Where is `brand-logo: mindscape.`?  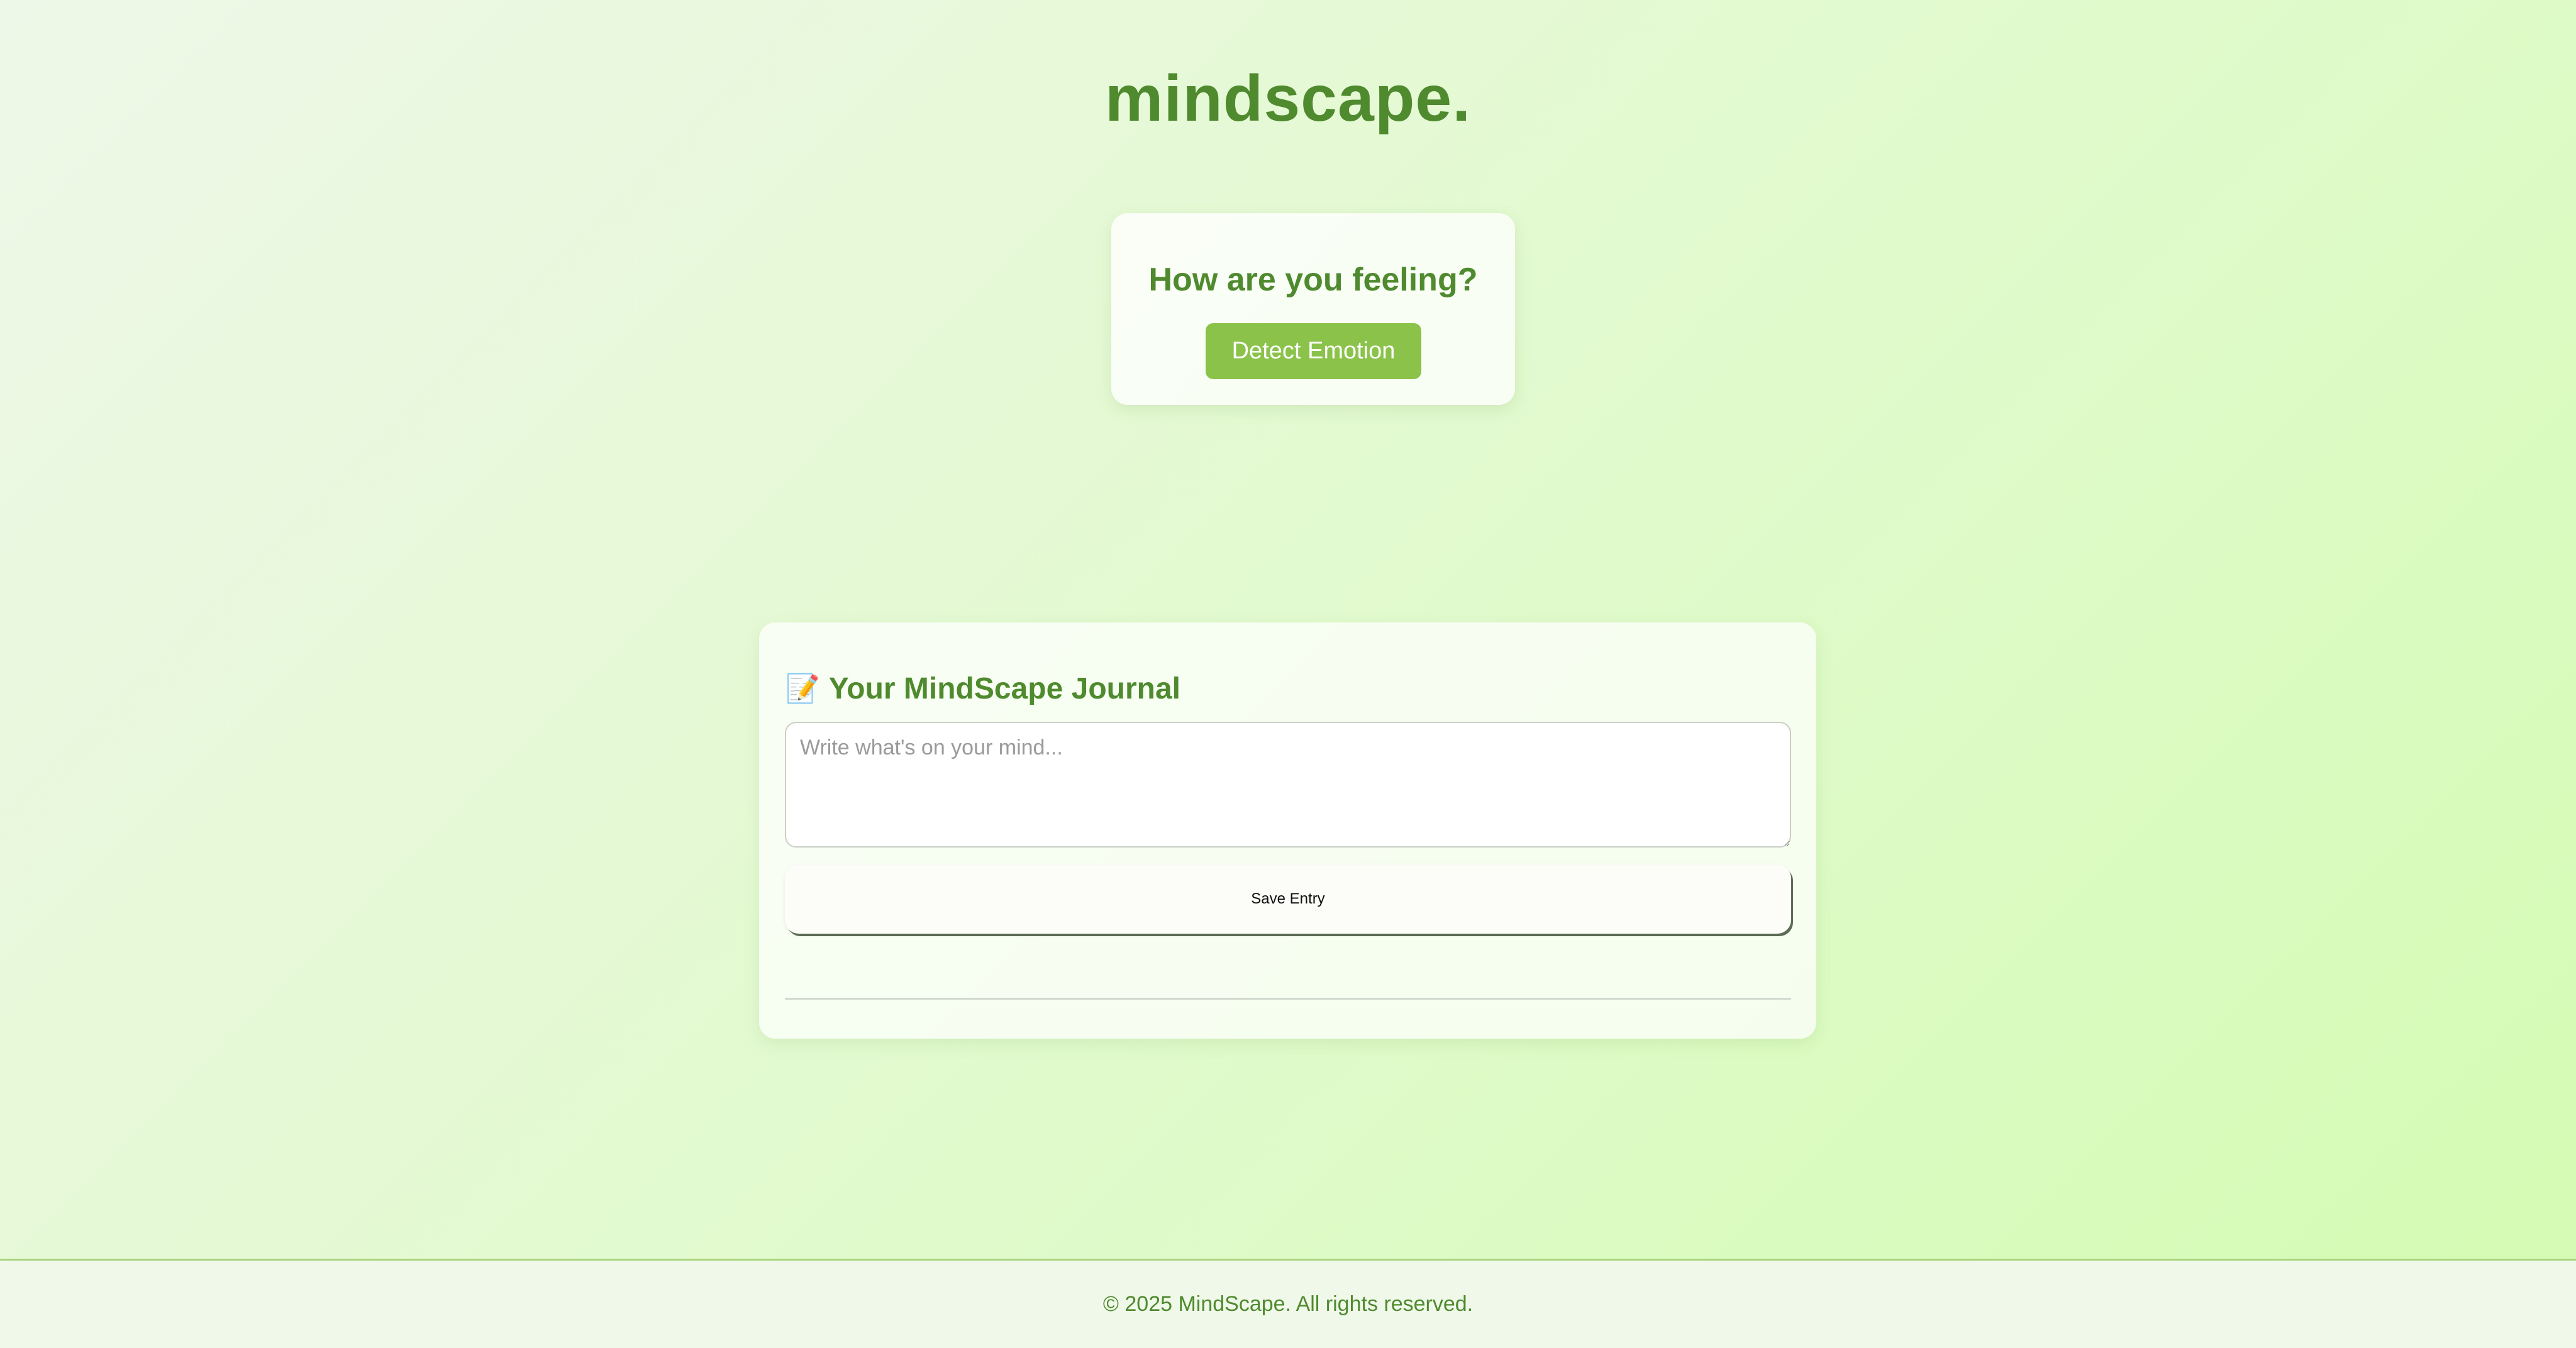
brand-logo: mindscape. is located at coordinates (1288, 98).